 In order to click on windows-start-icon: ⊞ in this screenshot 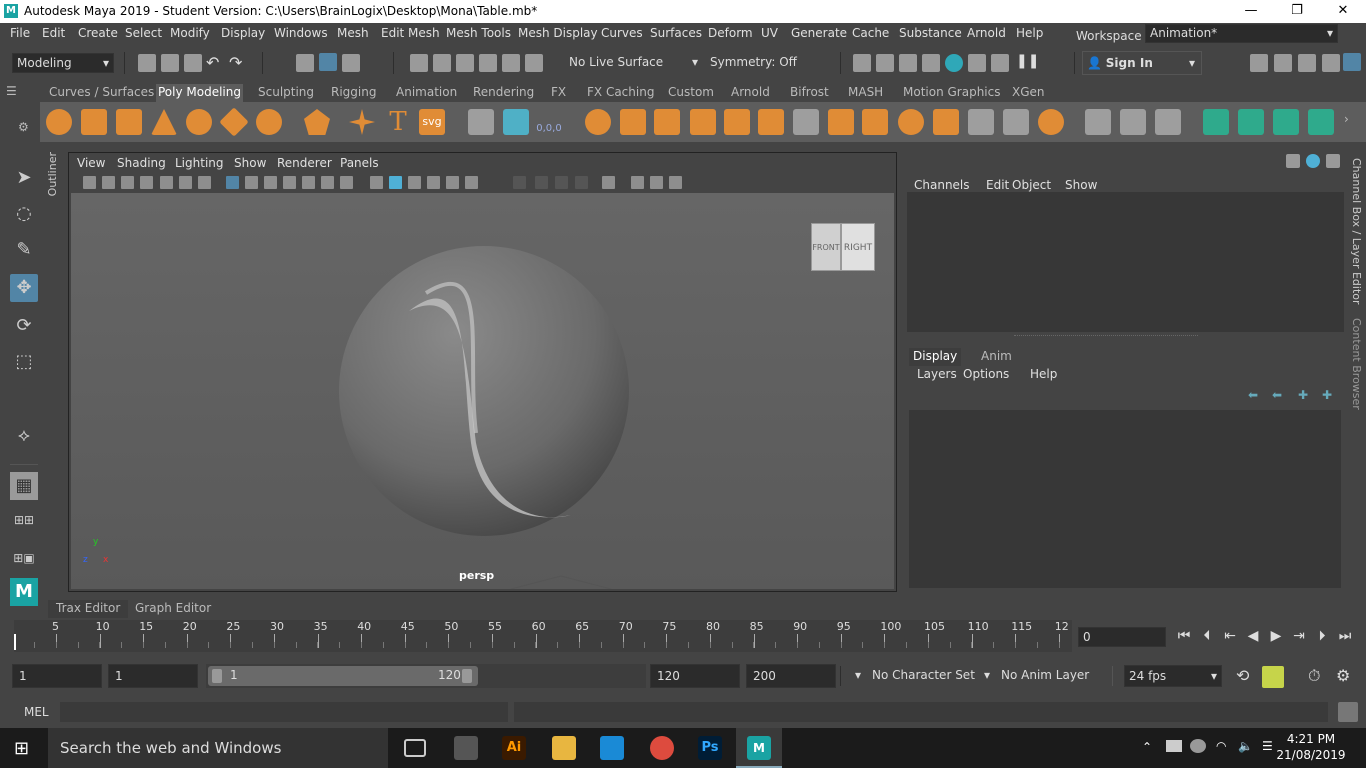, I will do `click(21, 748)`.